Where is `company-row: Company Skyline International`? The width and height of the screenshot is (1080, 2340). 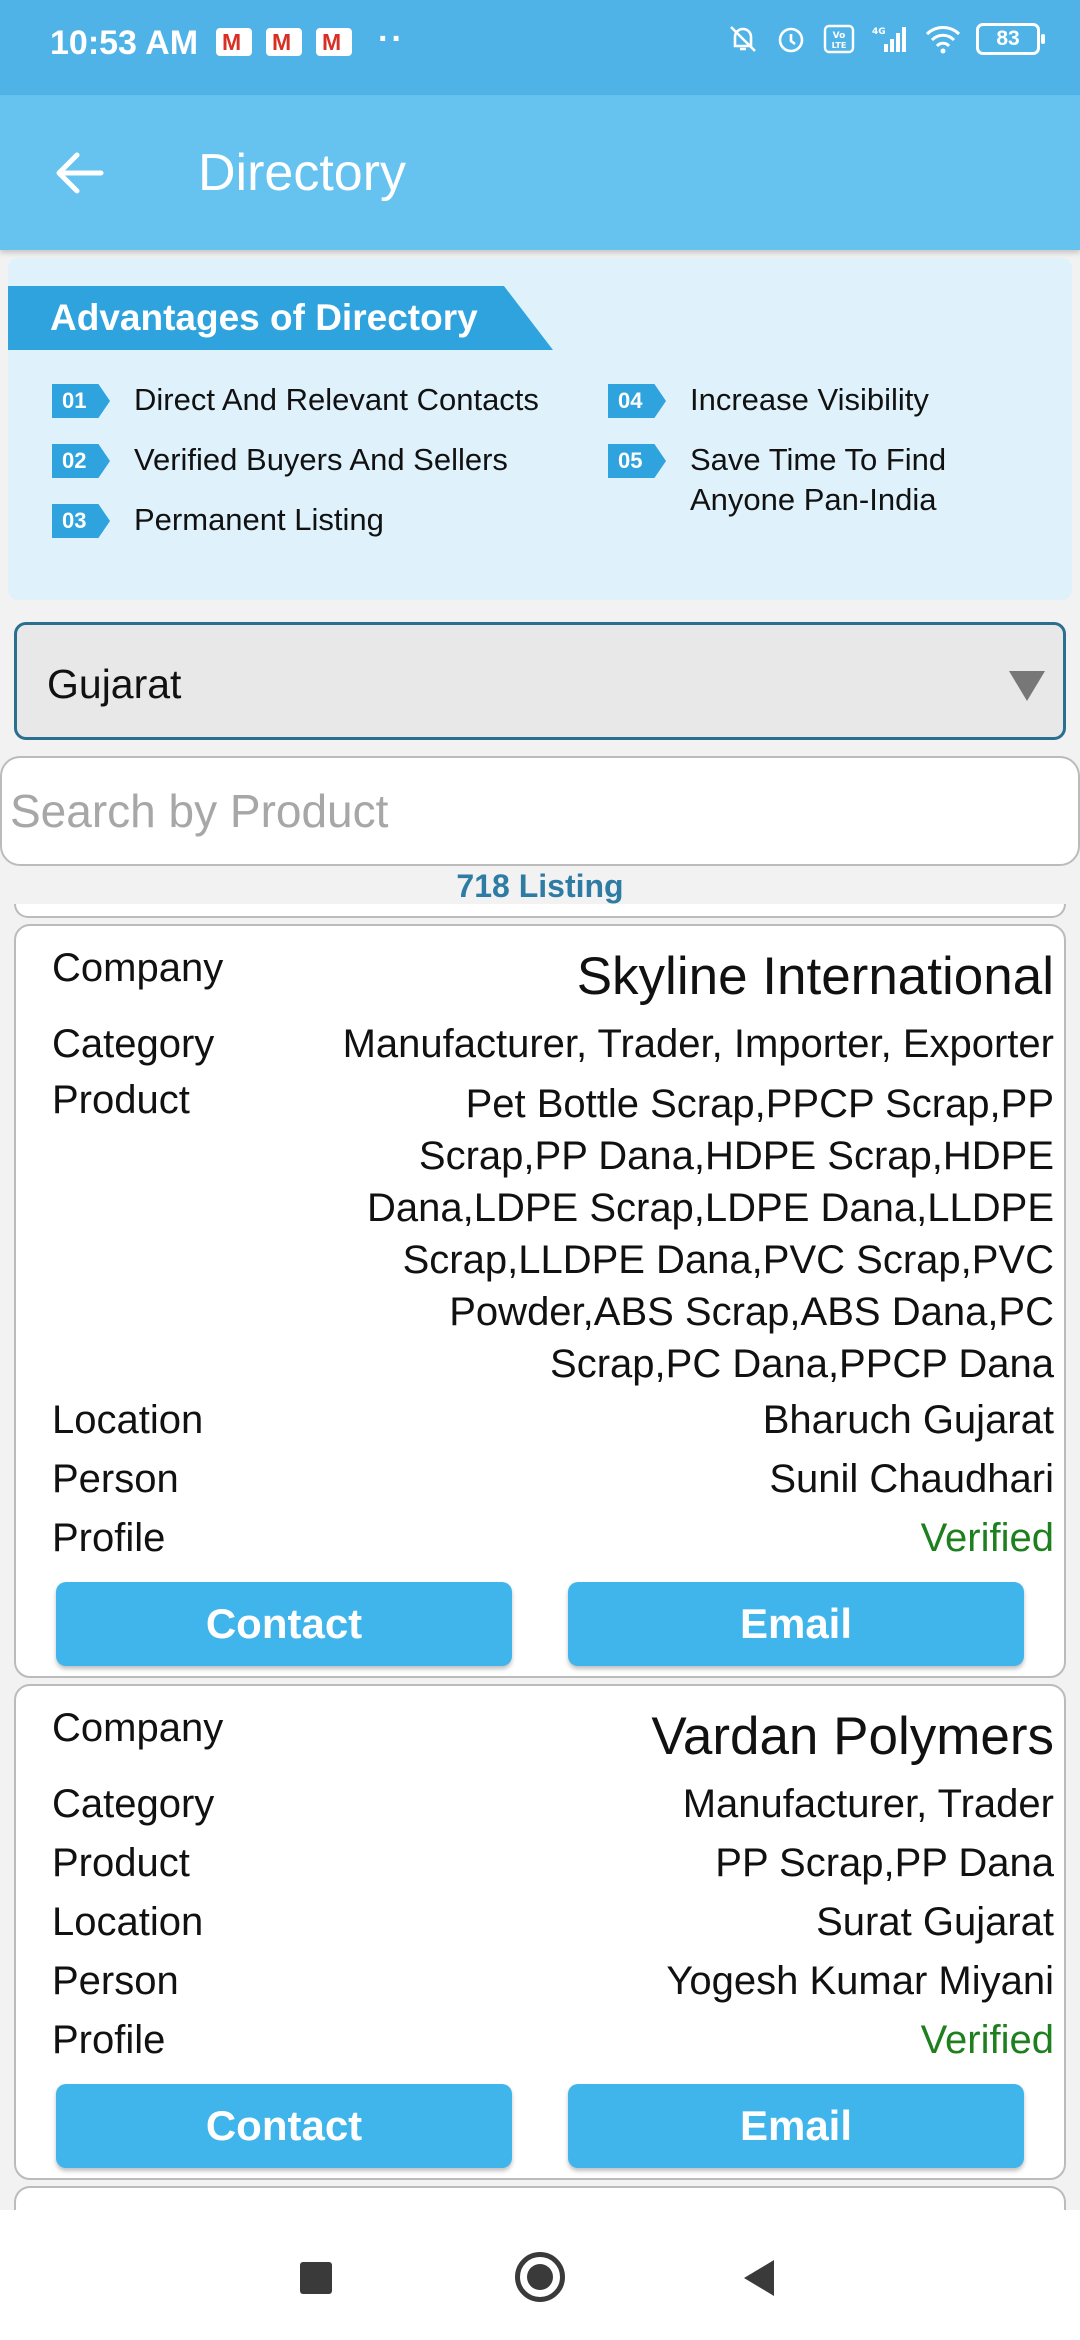 company-row: Company Skyline International is located at coordinates (553, 981).